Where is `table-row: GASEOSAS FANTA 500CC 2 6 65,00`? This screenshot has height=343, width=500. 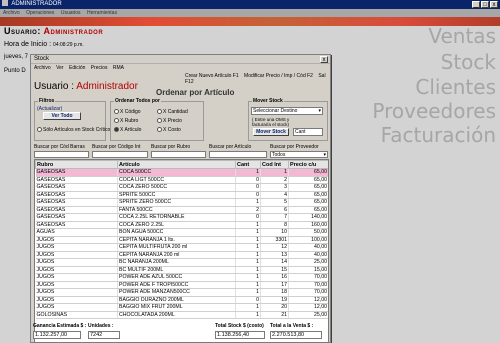
table-row: GASEOSAS FANTA 500CC 2 6 65,00 is located at coordinates (181, 210).